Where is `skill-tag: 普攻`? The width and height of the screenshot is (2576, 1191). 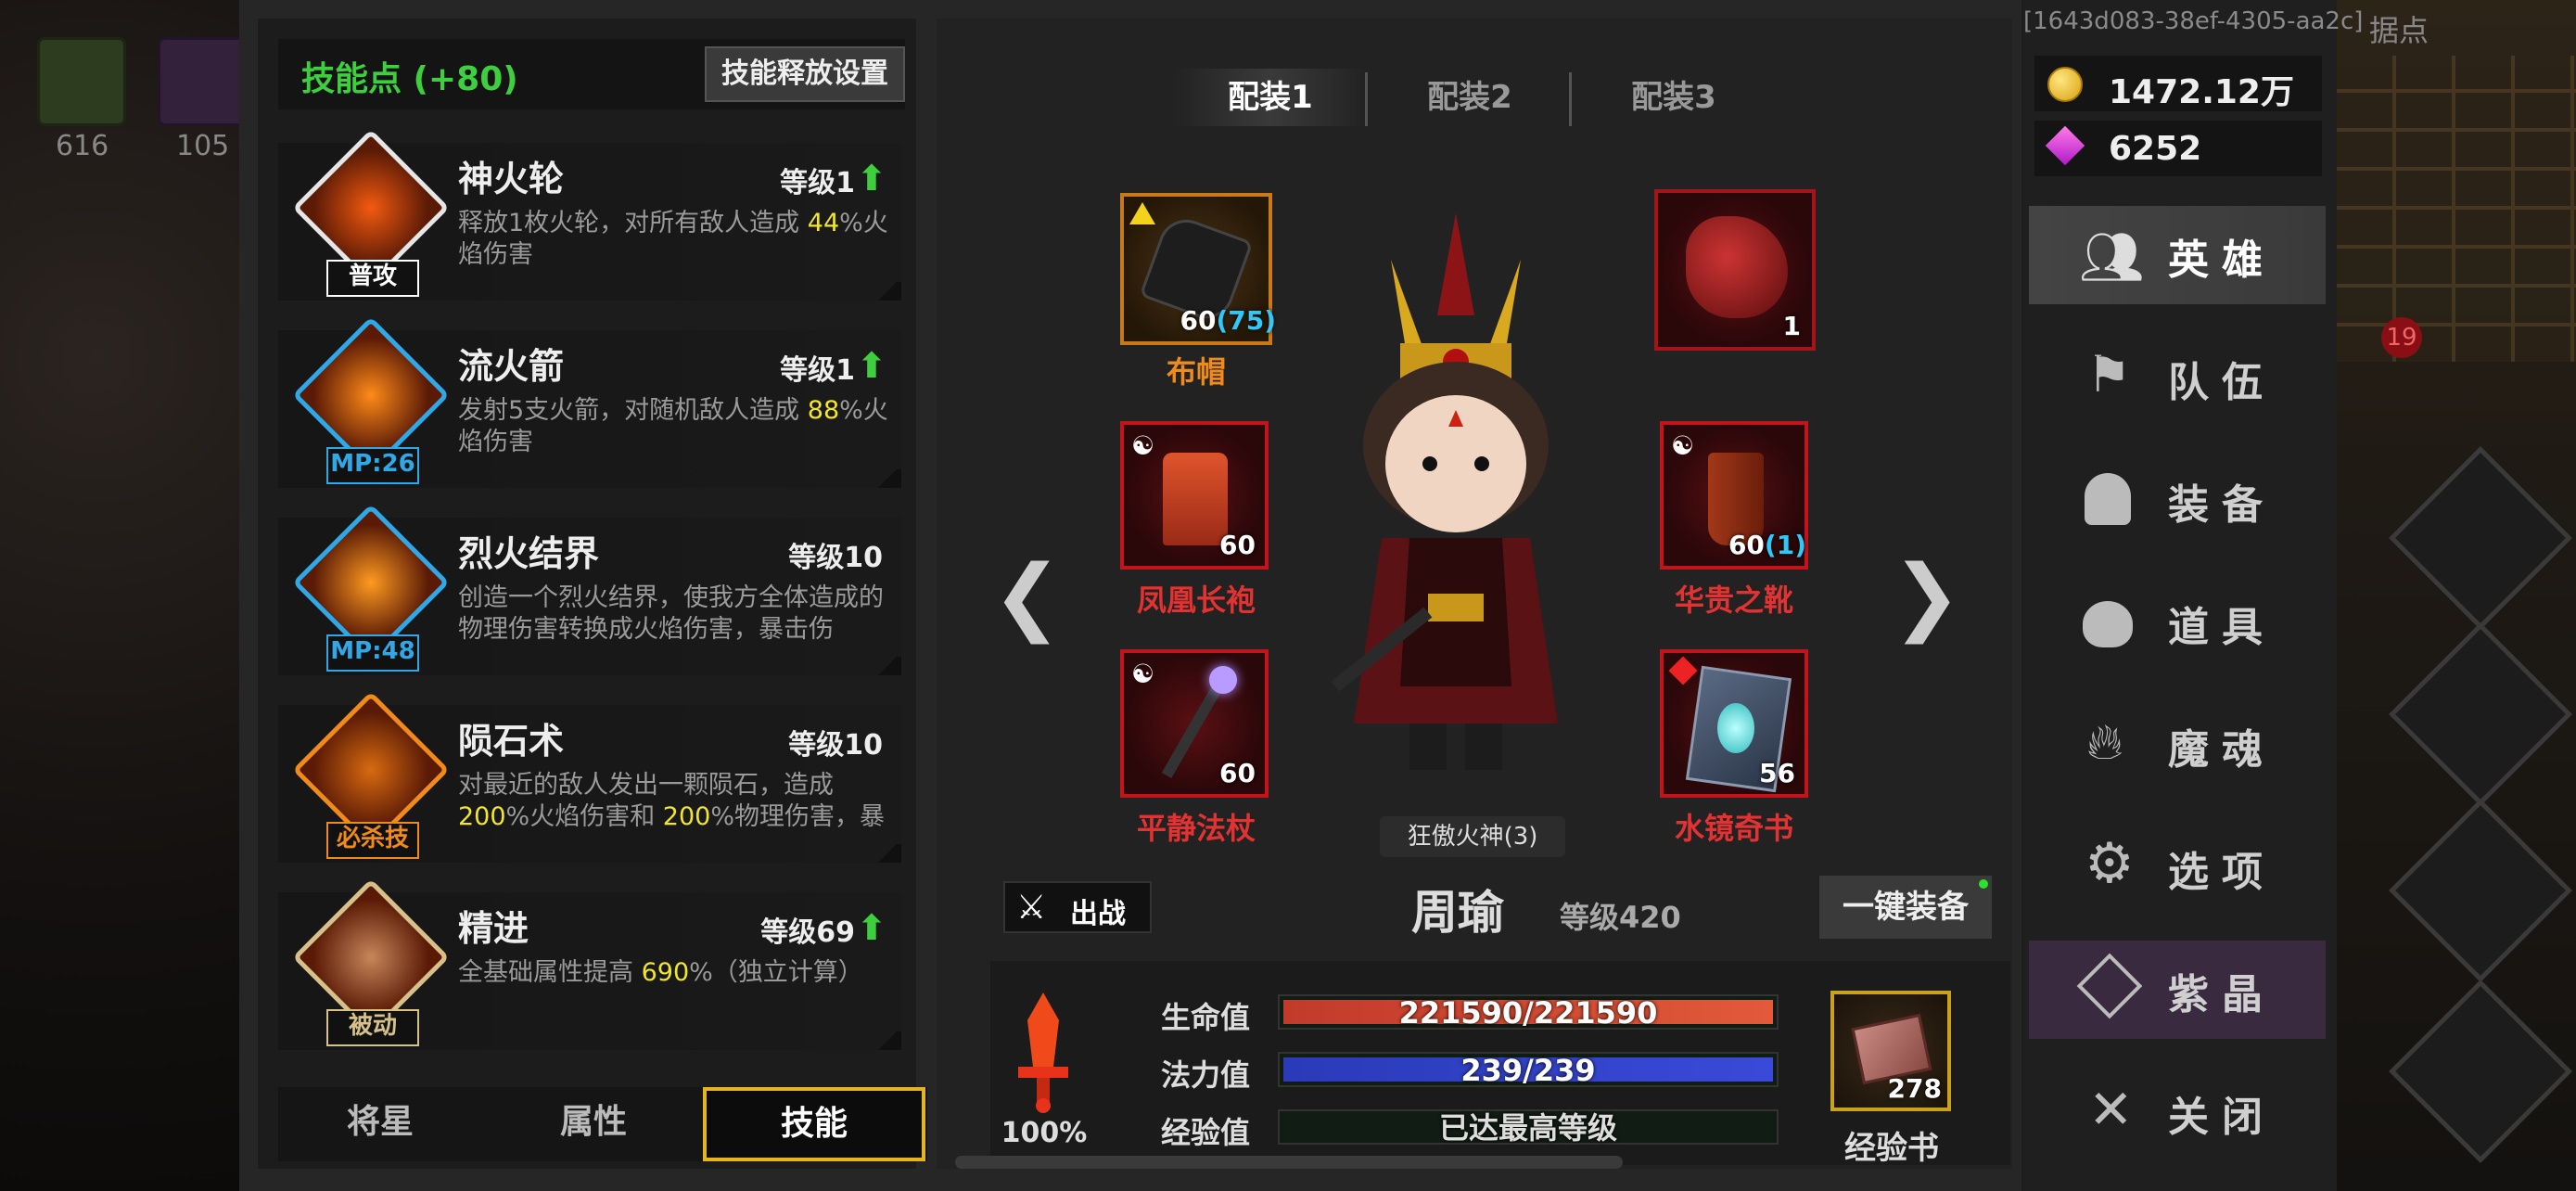 skill-tag: 普攻 is located at coordinates (373, 278).